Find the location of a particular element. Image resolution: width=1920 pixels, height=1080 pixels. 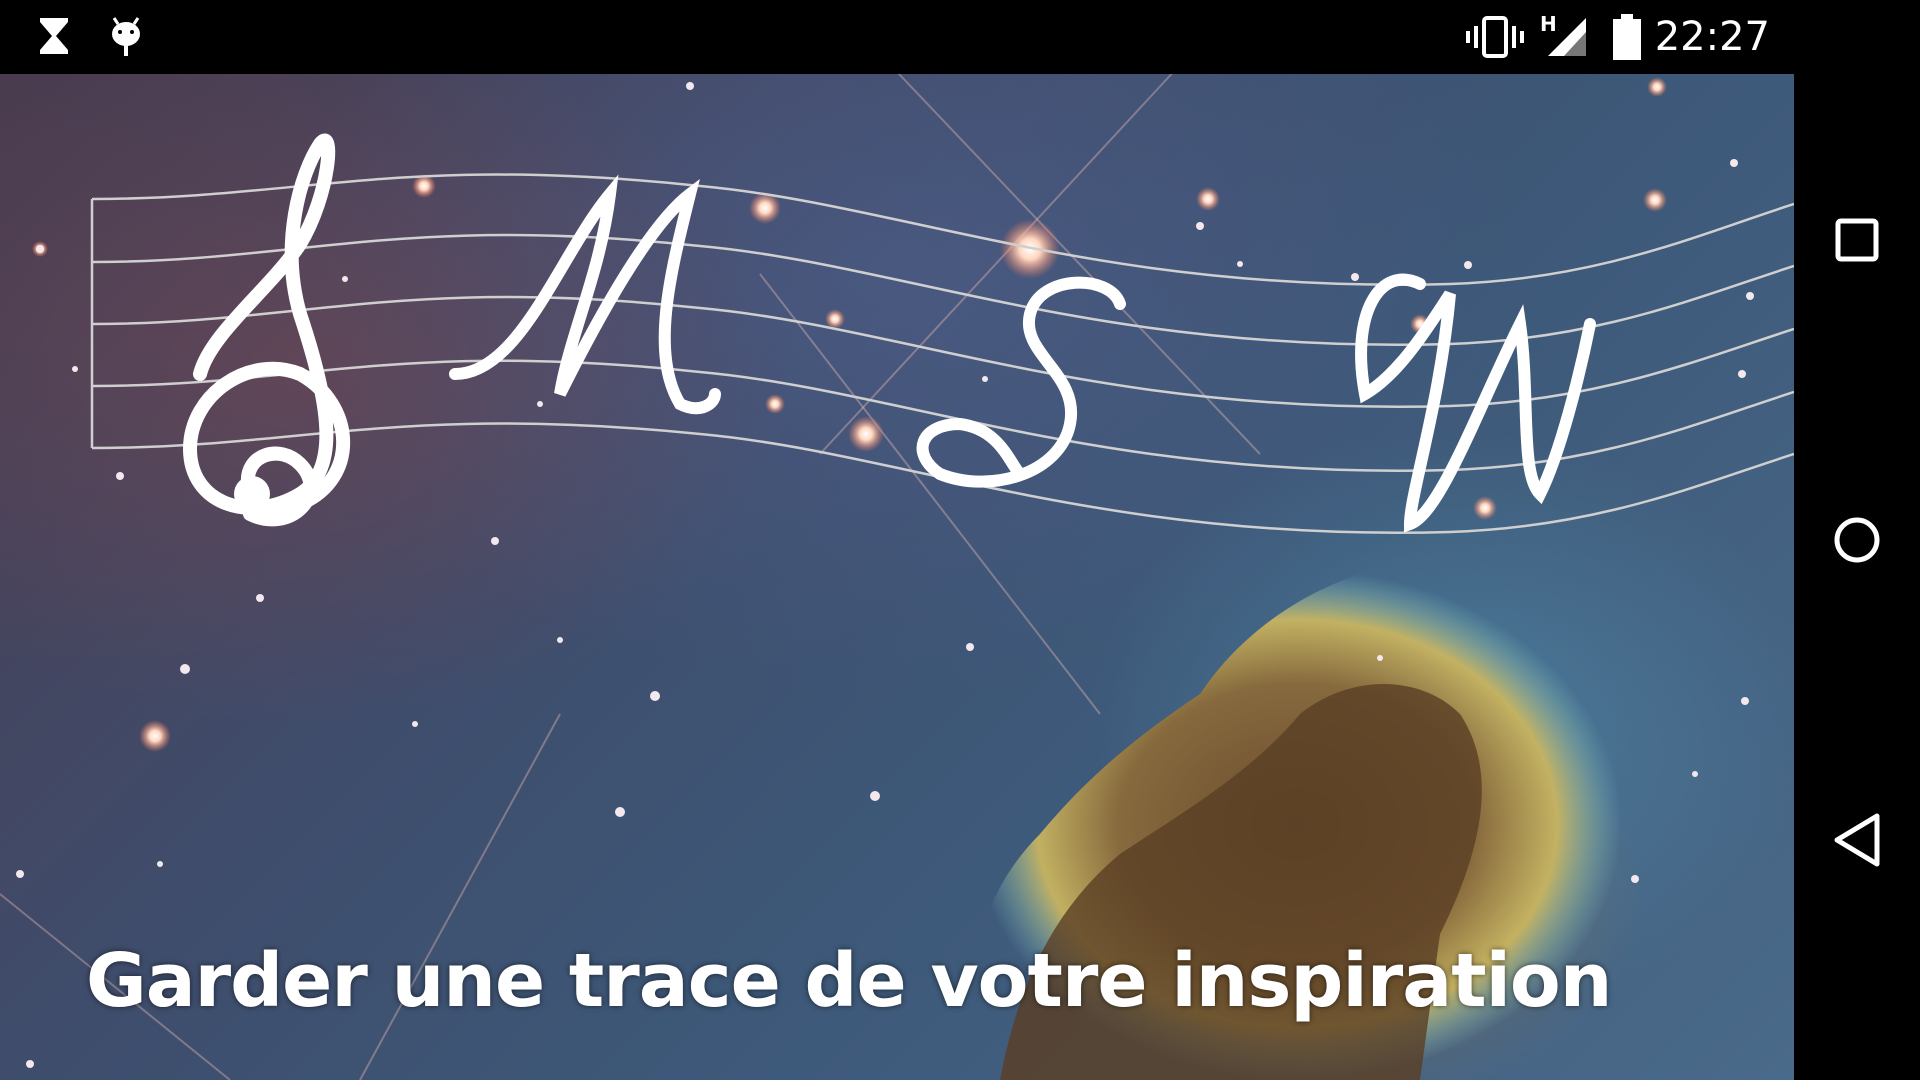

recents-button is located at coordinates (1857, 240).